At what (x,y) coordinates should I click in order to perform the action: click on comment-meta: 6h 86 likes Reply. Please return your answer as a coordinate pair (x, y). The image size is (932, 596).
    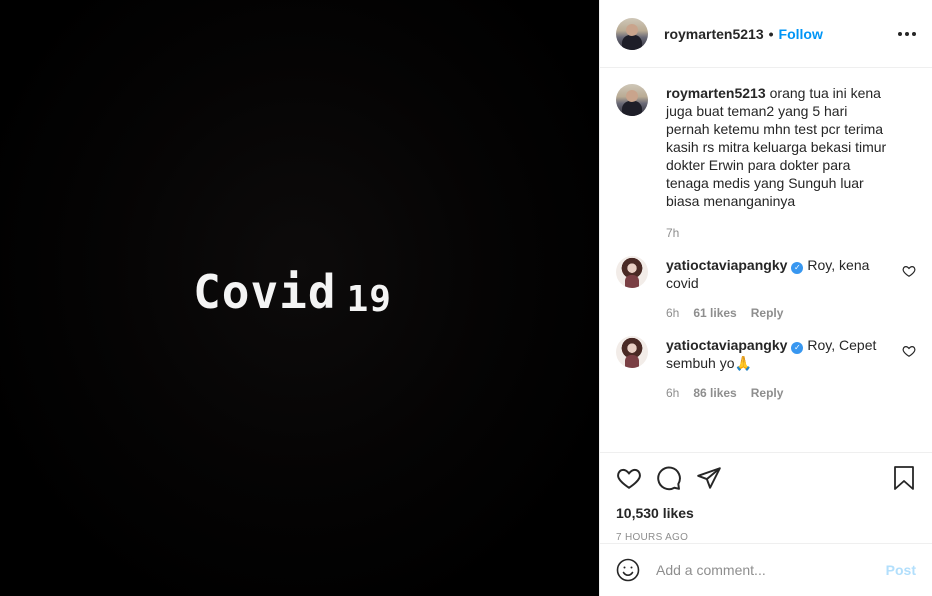
    Looking at the image, I should click on (777, 393).